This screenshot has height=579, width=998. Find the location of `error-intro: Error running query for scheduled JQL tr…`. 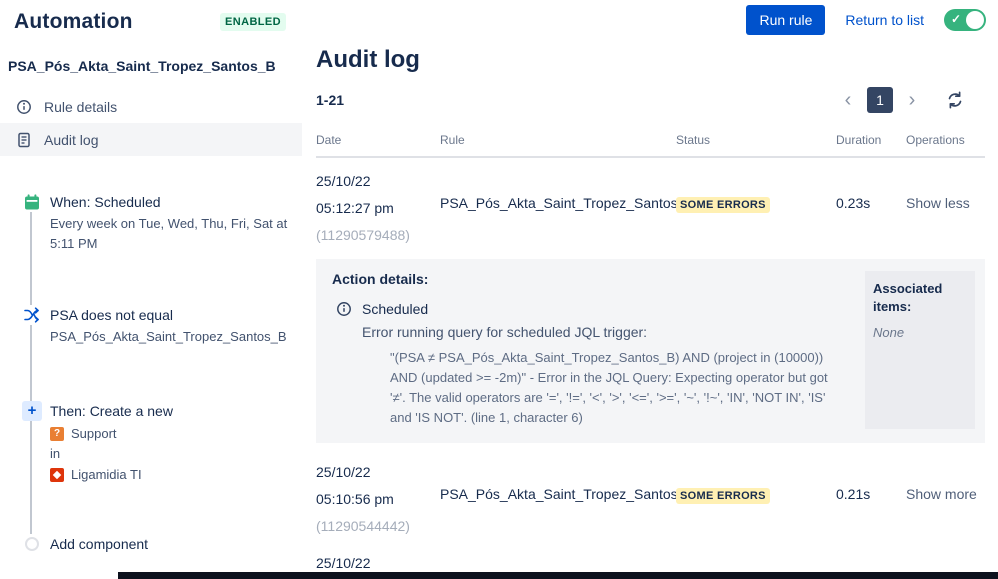

error-intro: Error running query for scheduled JQL tr… is located at coordinates (505, 332).